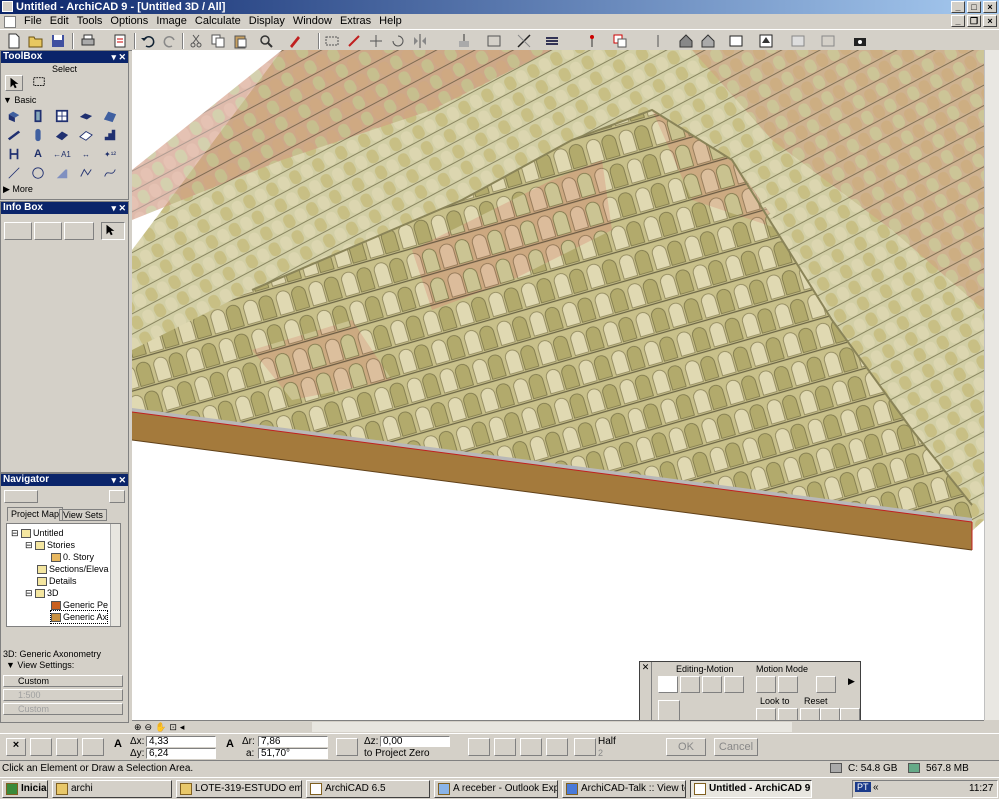 Image resolution: width=999 pixels, height=799 pixels. What do you see at coordinates (494, 41) in the screenshot?
I see `trim-icon` at bounding box center [494, 41].